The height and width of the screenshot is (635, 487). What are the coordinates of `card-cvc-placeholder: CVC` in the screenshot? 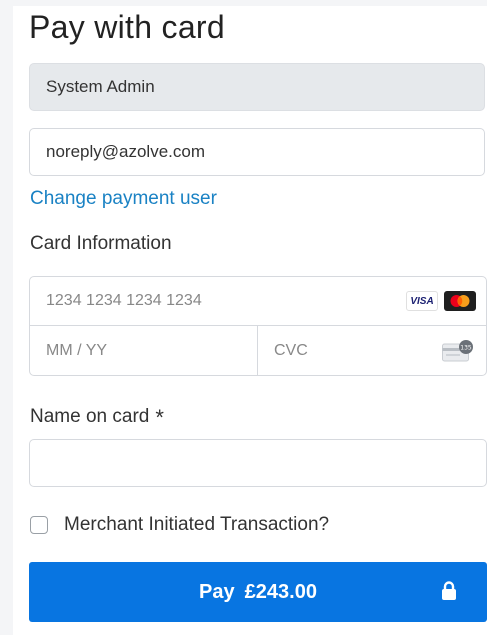 It's located at (291, 350).